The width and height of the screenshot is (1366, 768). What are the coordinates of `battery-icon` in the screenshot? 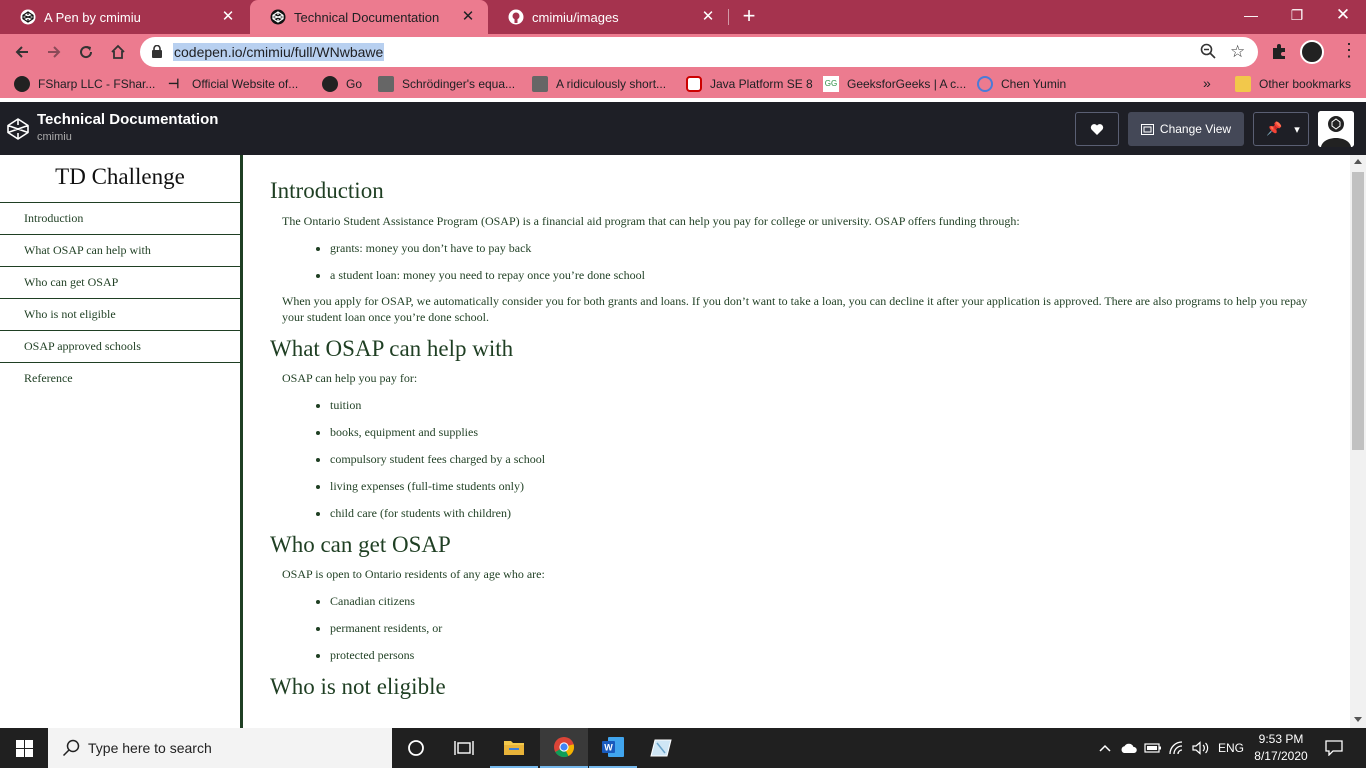 It's located at (1153, 748).